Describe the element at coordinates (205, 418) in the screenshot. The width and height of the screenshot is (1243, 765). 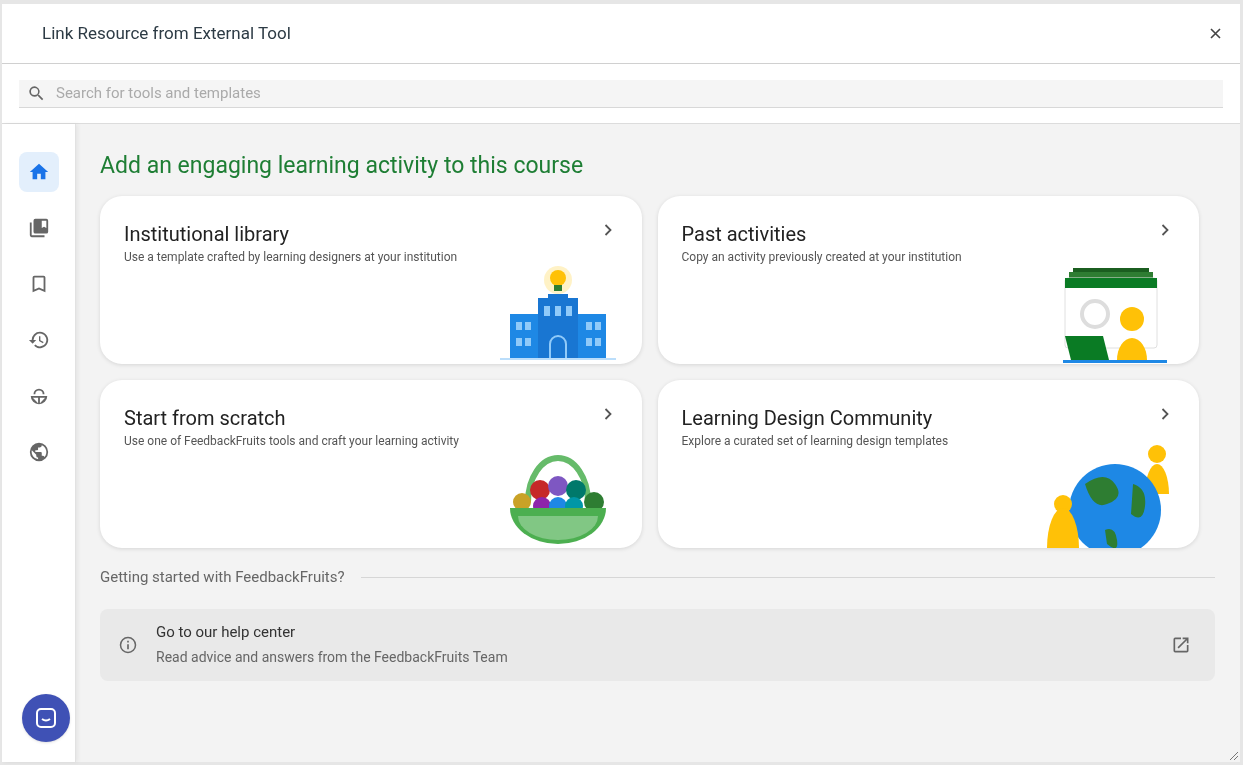
I see `card-title: Start from scratch` at that location.